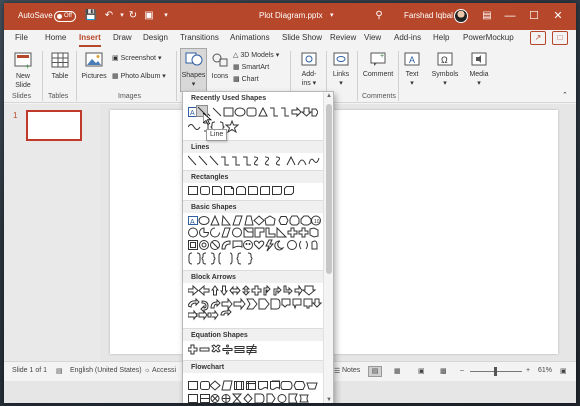  What do you see at coordinates (199, 38) in the screenshot?
I see `tab-transitions: Transitions` at bounding box center [199, 38].